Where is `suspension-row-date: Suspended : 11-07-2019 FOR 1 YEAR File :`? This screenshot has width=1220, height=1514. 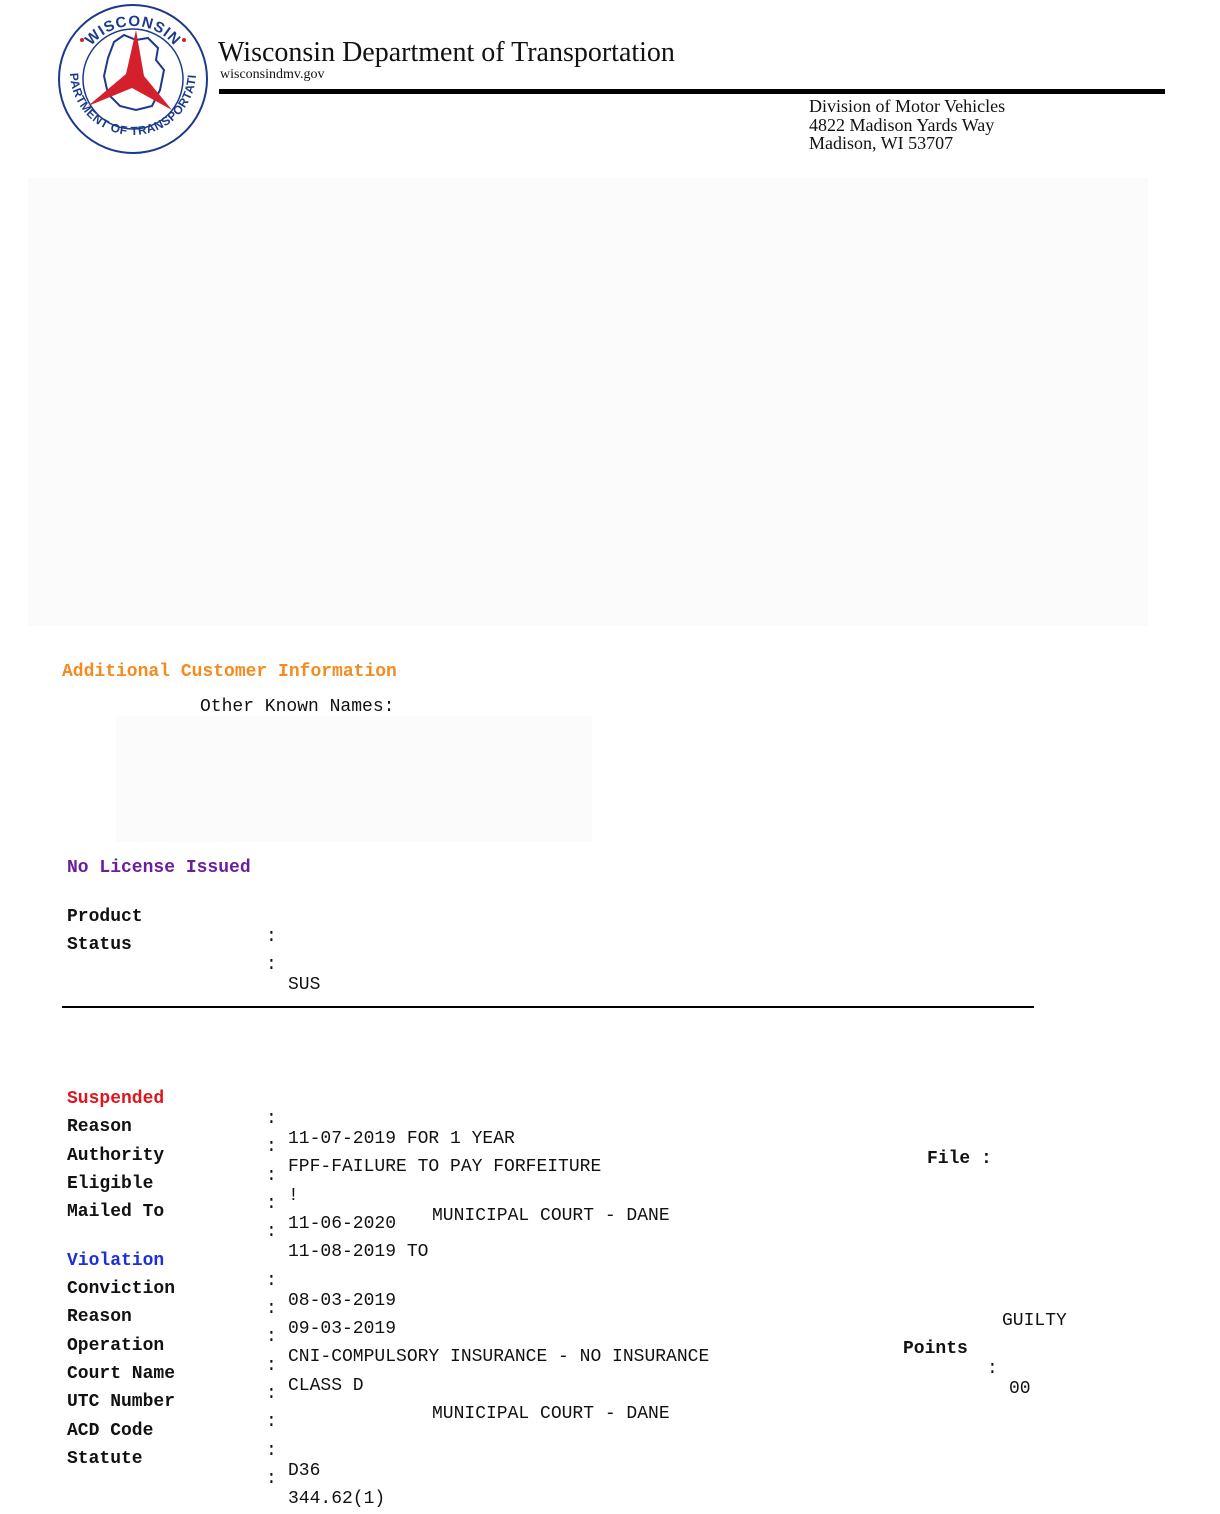 suspension-row-date: Suspended : 11-07-2019 FOR 1 YEAR File : is located at coordinates (610, 1119).